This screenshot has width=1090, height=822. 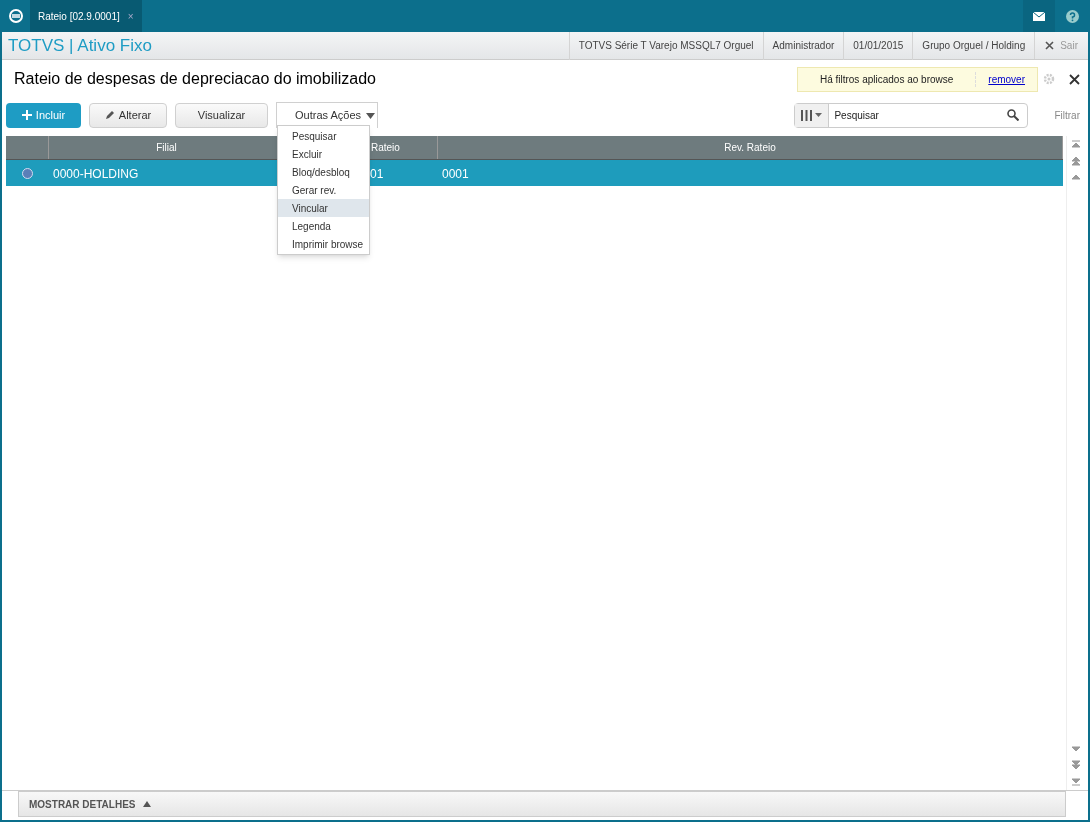 What do you see at coordinates (1006, 79) in the screenshot?
I see `remove-filter-link: remover` at bounding box center [1006, 79].